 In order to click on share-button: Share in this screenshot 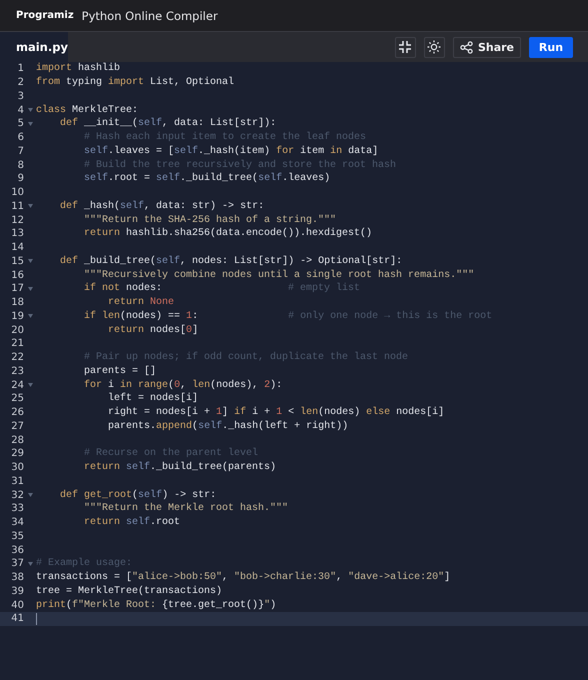, I will do `click(486, 47)`.